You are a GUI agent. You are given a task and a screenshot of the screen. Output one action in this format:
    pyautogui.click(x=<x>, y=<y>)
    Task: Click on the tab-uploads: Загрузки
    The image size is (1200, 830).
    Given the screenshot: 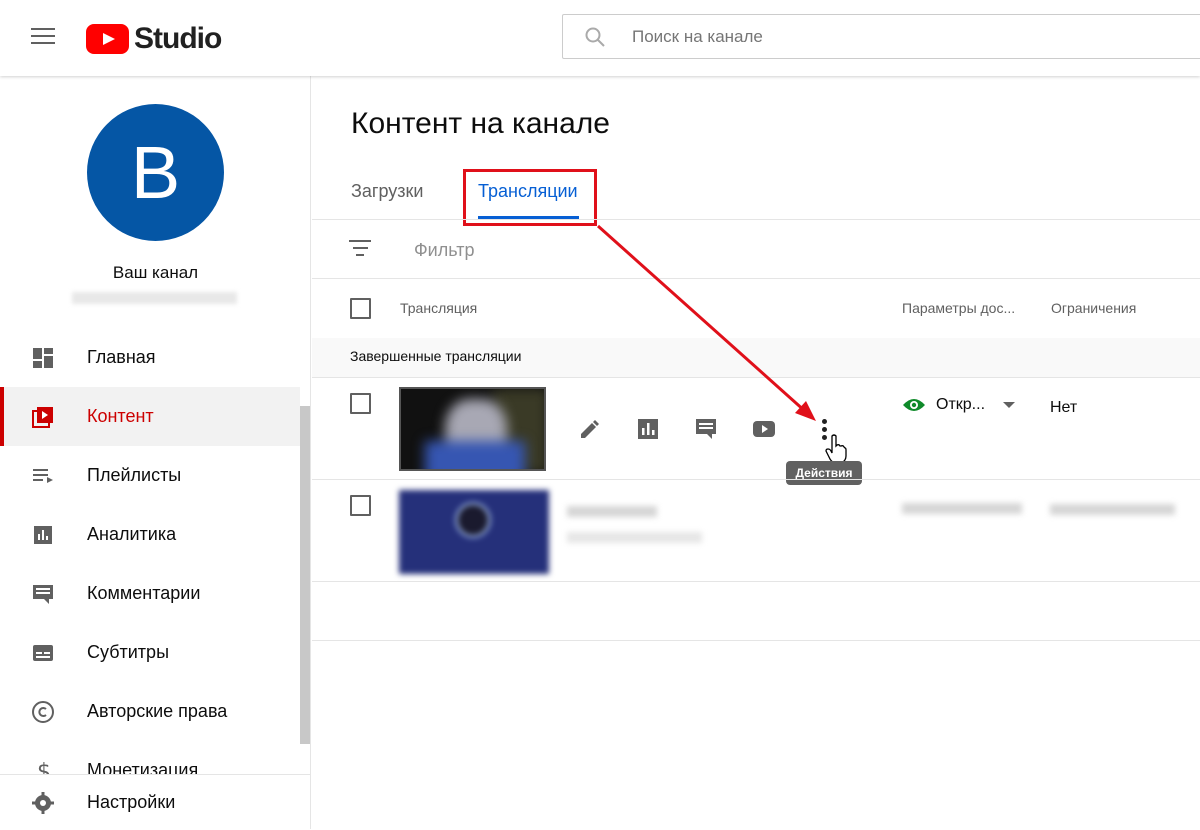 What is the action you would take?
    pyautogui.click(x=387, y=191)
    